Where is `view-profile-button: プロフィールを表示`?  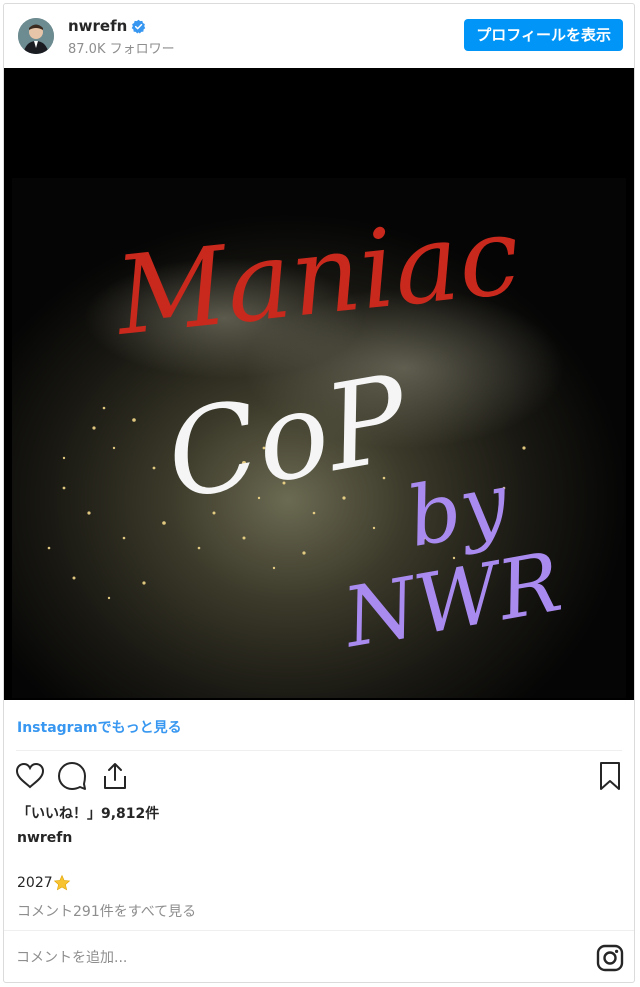
view-profile-button: プロフィールを表示 is located at coordinates (543, 35).